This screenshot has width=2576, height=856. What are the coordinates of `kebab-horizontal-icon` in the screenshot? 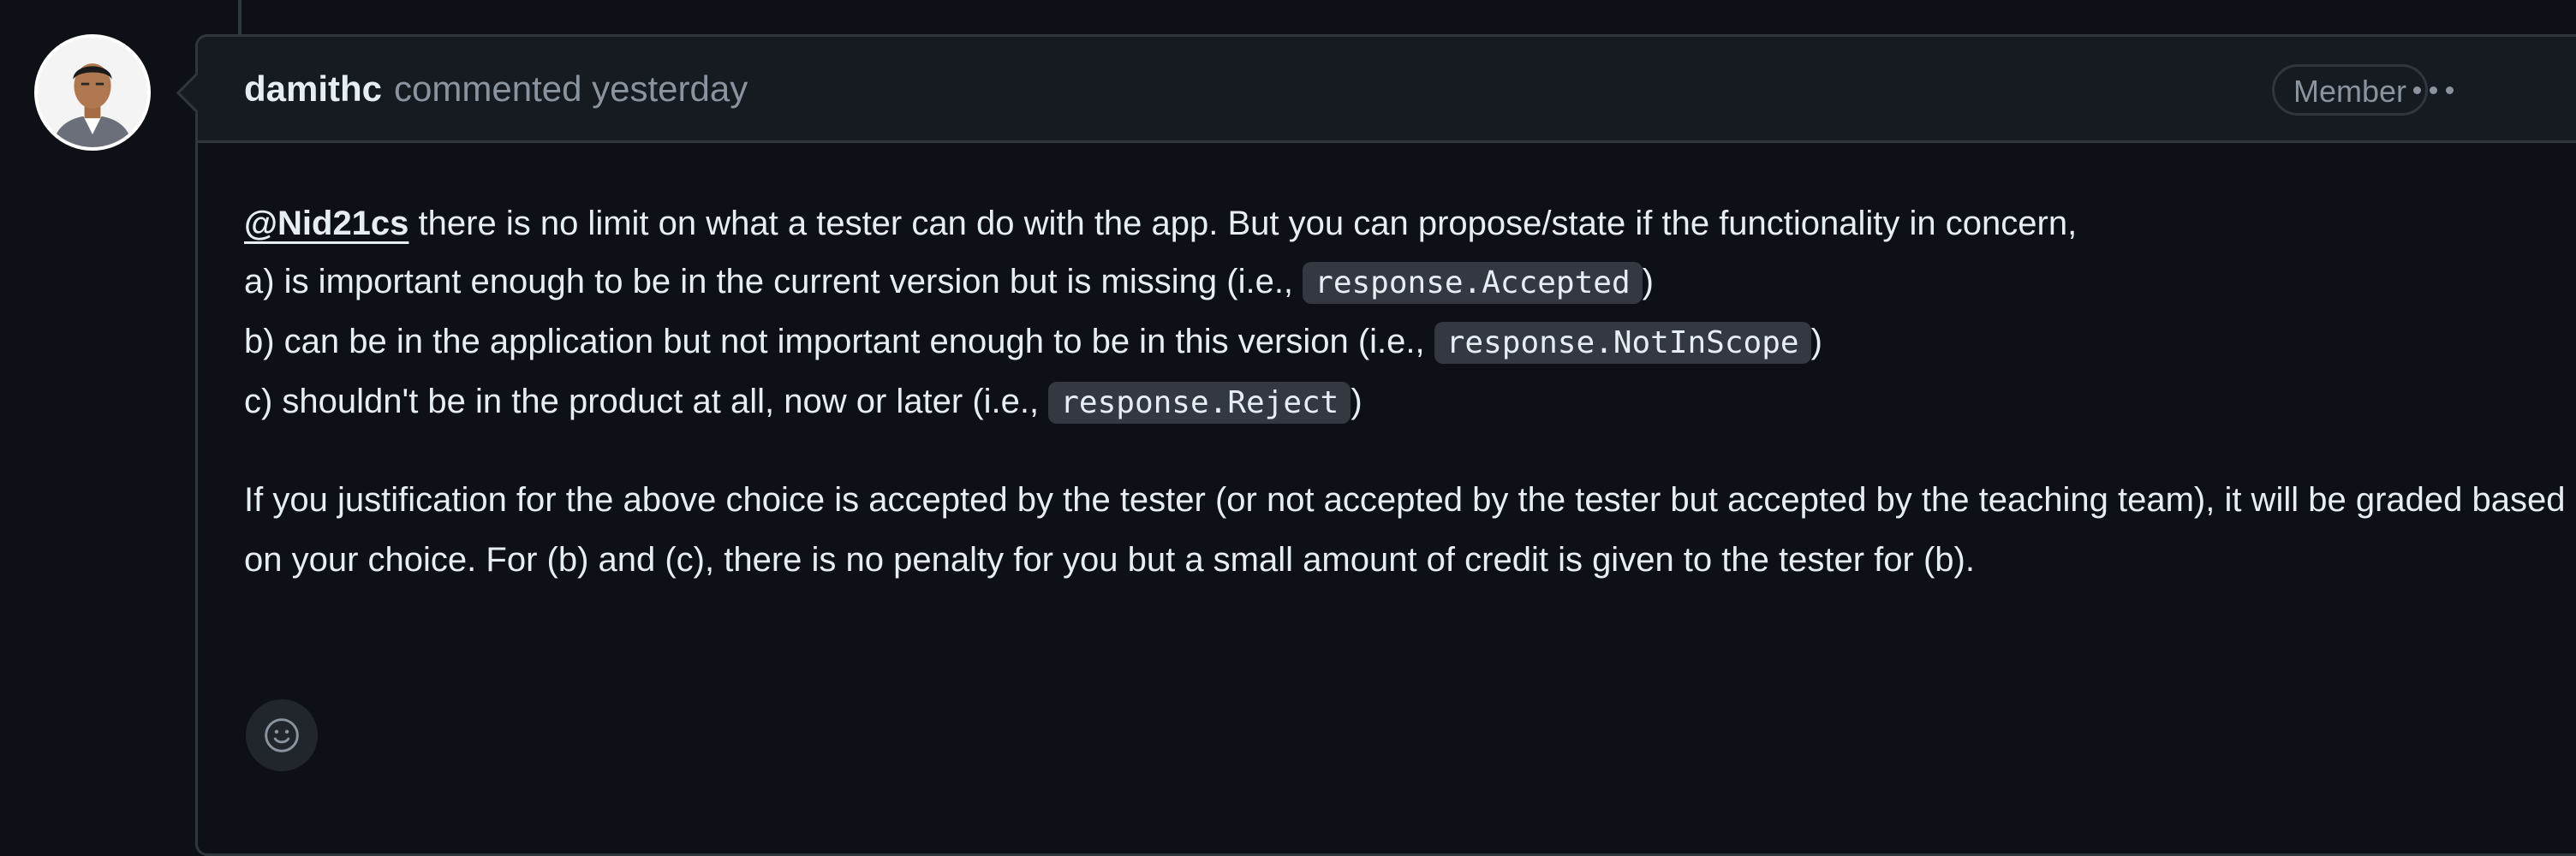 It's located at (2433, 90).